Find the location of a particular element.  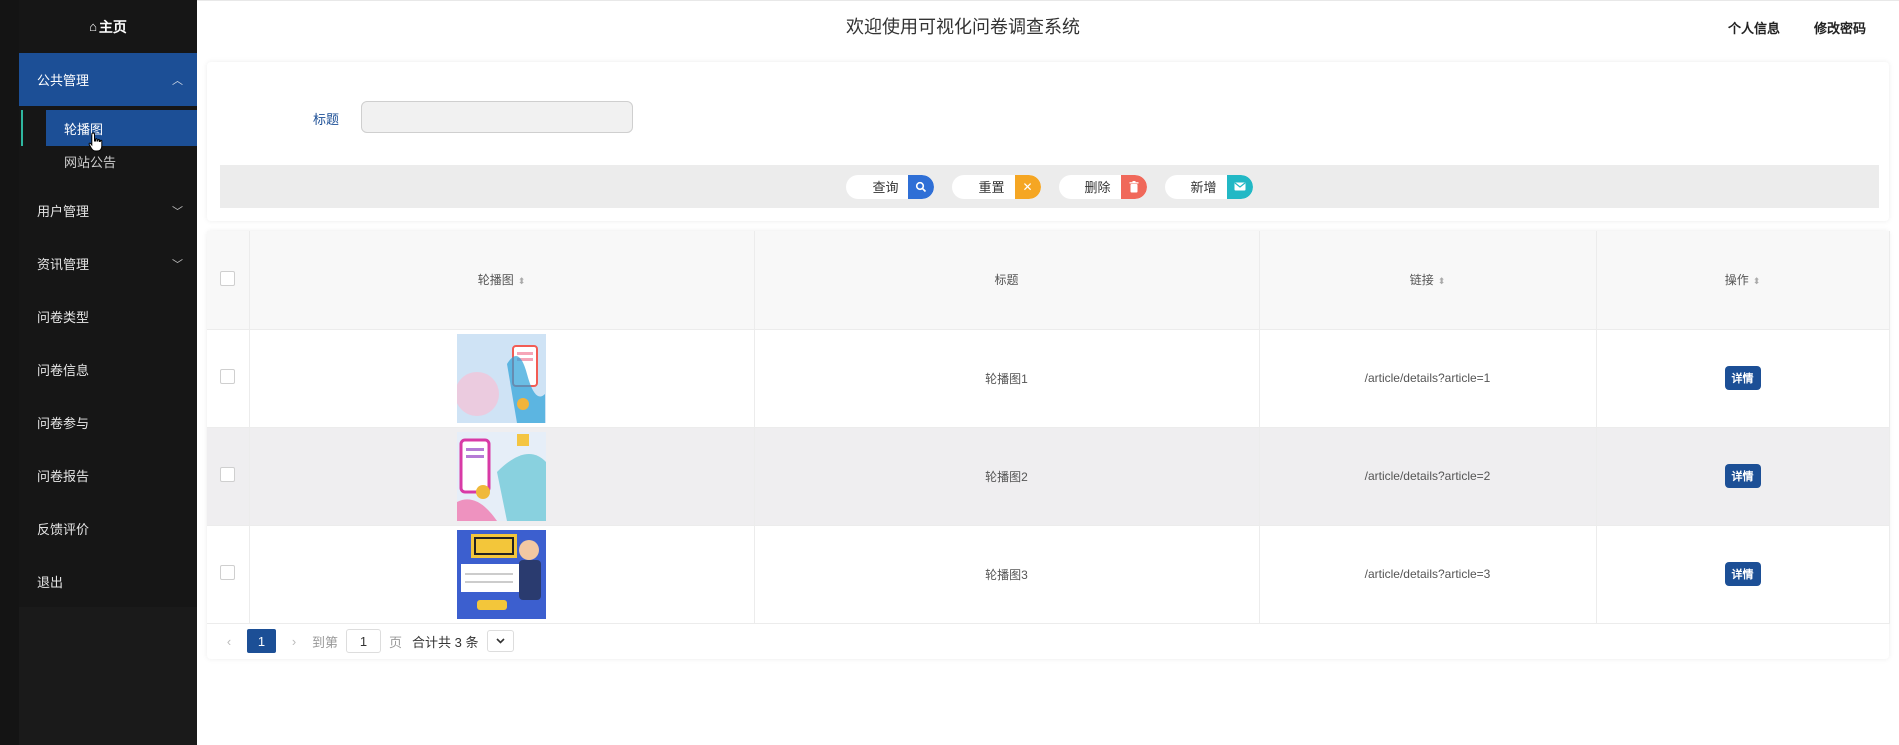

title-cell: 轮播图3 is located at coordinates (1007, 574).